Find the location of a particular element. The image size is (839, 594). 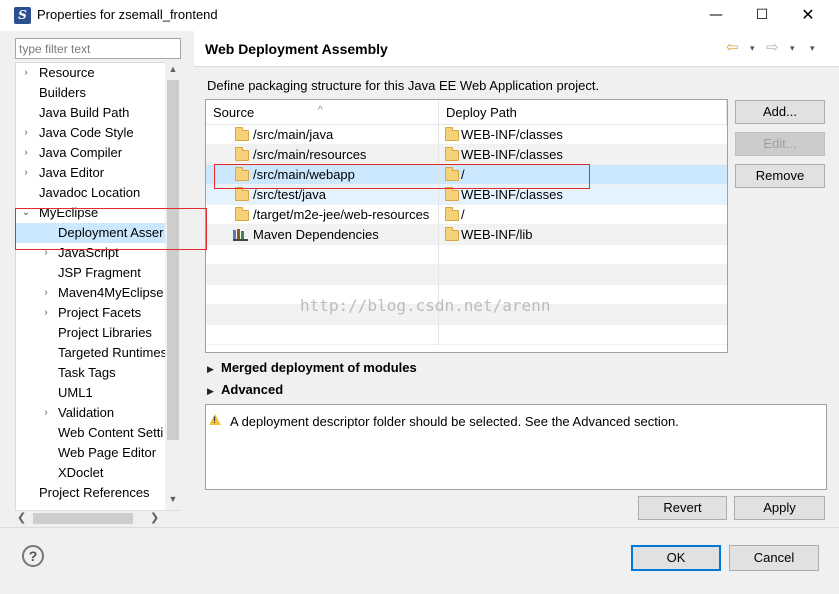

myeclipse-app-icon: S is located at coordinates (22, 15).